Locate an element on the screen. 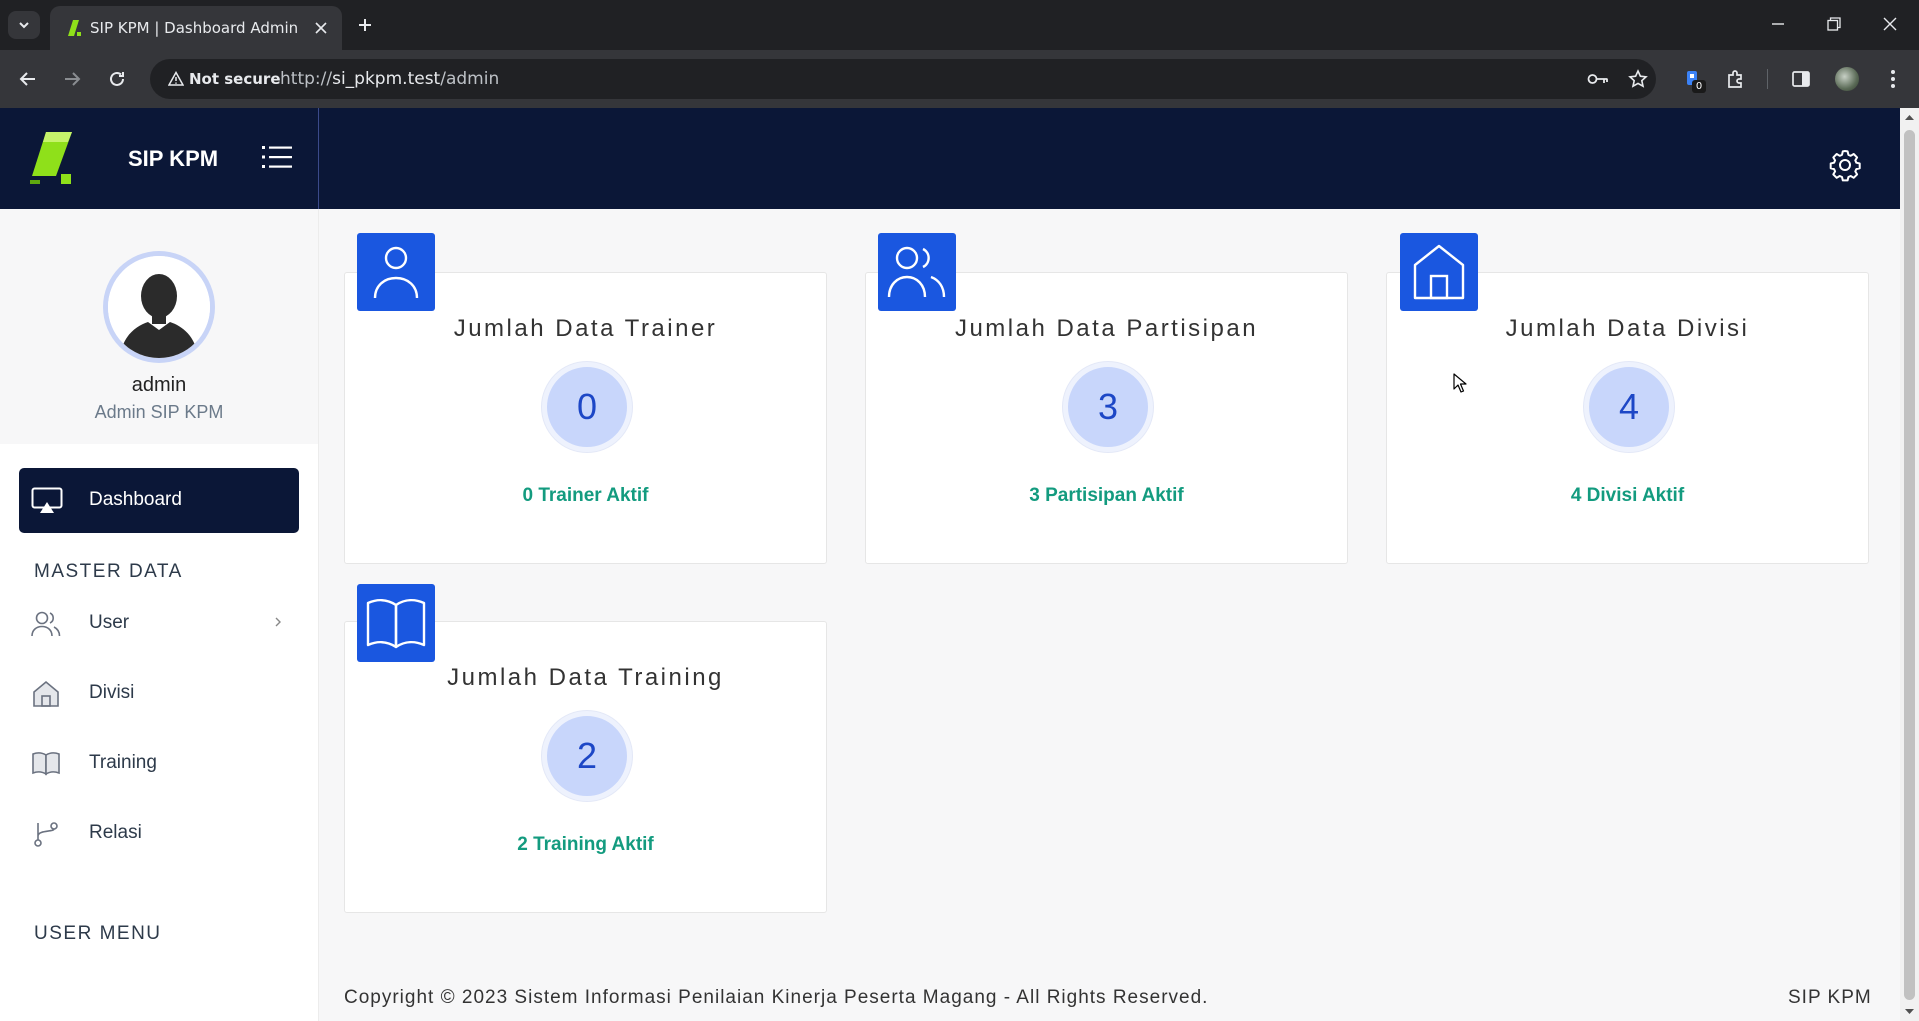 The width and height of the screenshot is (1919, 1021). card-icon-partisipan is located at coordinates (917, 272).